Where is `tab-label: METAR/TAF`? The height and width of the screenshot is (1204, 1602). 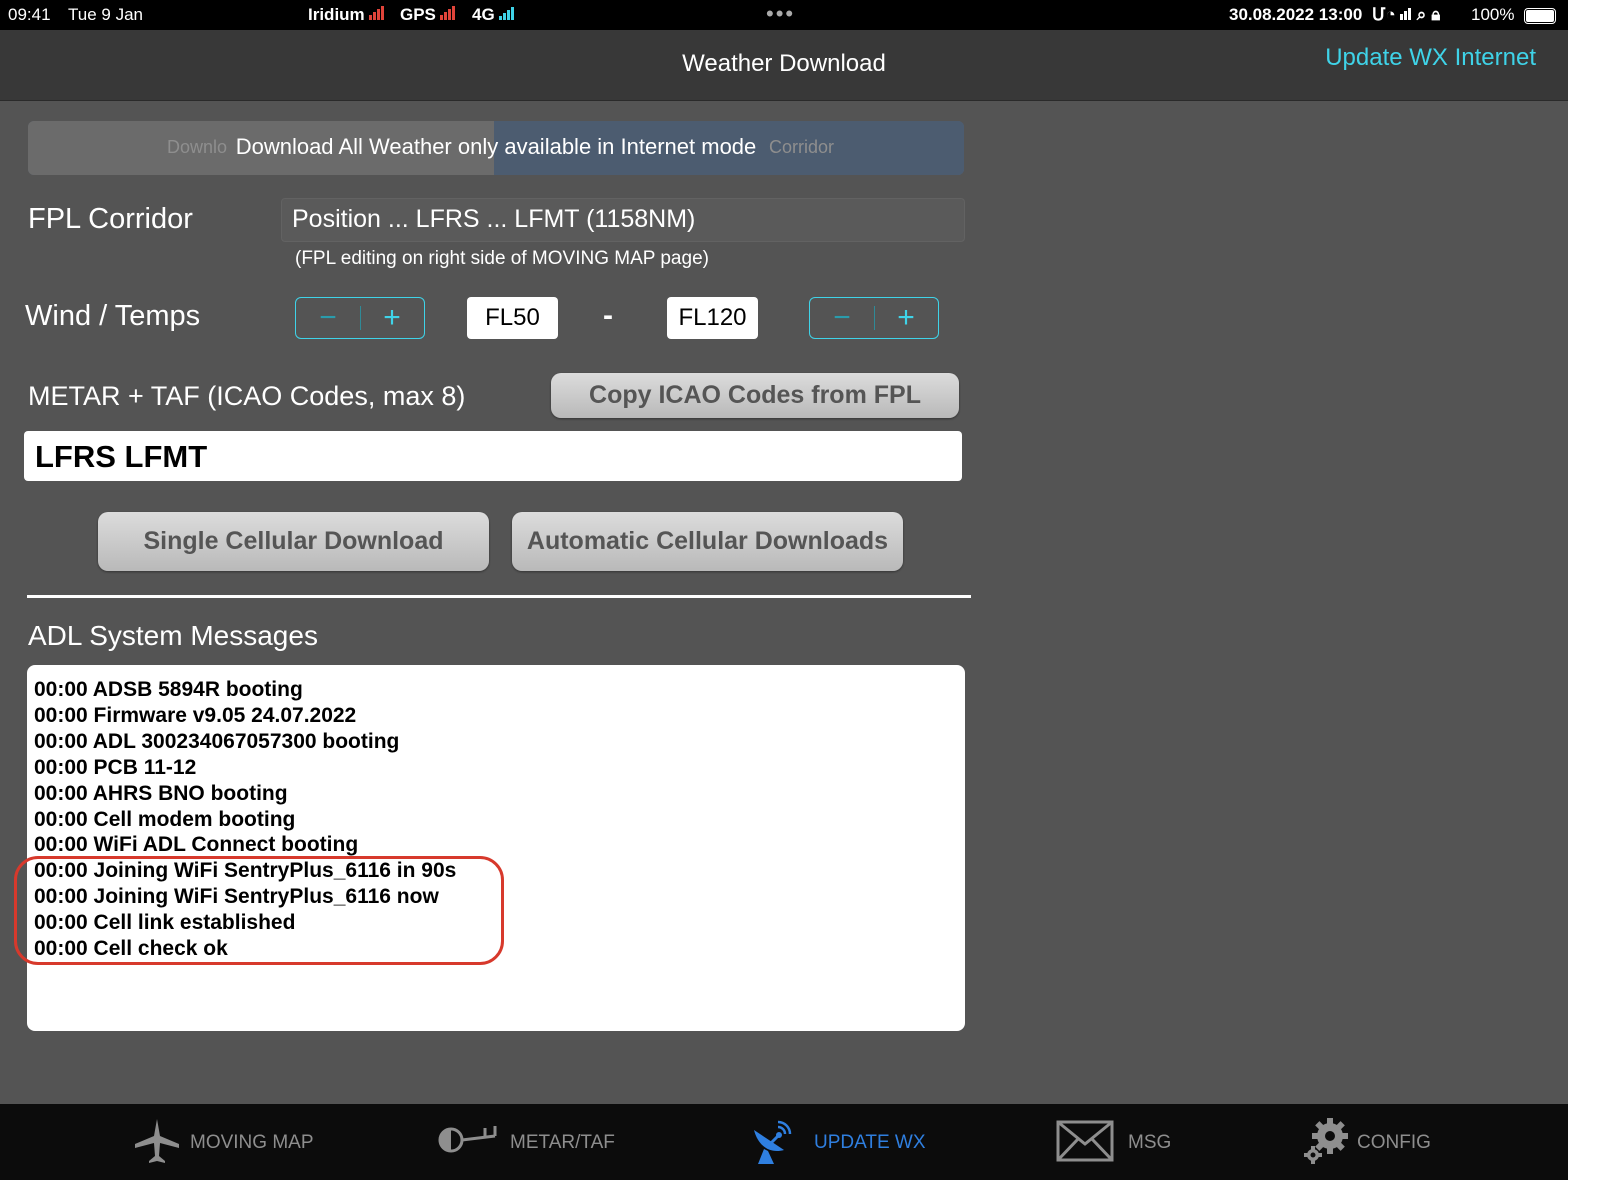 tab-label: METAR/TAF is located at coordinates (562, 1142).